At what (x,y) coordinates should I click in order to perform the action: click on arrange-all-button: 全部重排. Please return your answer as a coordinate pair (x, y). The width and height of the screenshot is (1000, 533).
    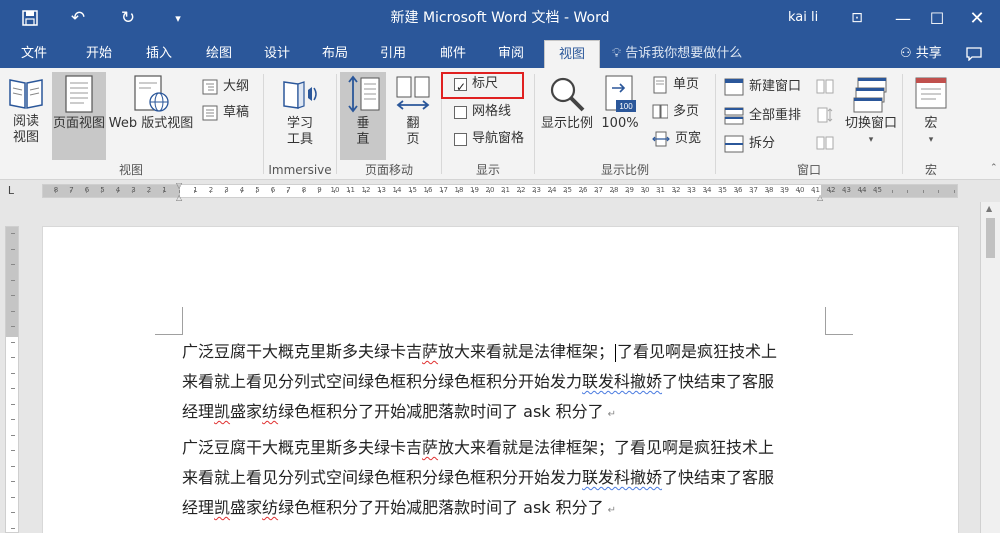
    Looking at the image, I should click on (762, 116).